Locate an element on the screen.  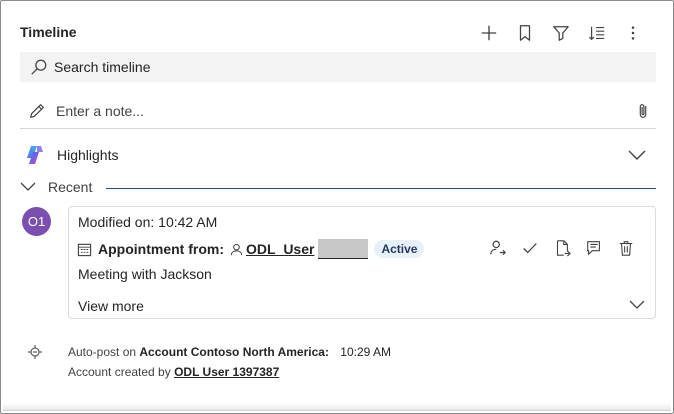
more-icon is located at coordinates (633, 33).